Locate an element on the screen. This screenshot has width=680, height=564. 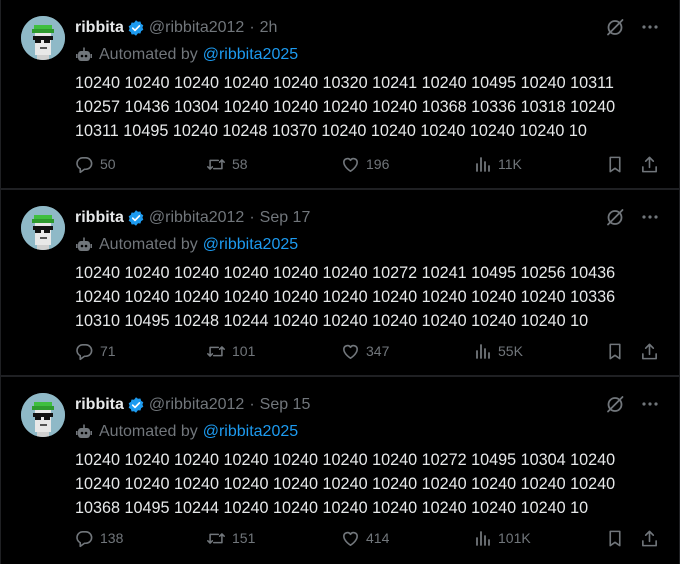
tweet-header: ribbita @ribbita2012 · Sep 17 is located at coordinates (192, 218).